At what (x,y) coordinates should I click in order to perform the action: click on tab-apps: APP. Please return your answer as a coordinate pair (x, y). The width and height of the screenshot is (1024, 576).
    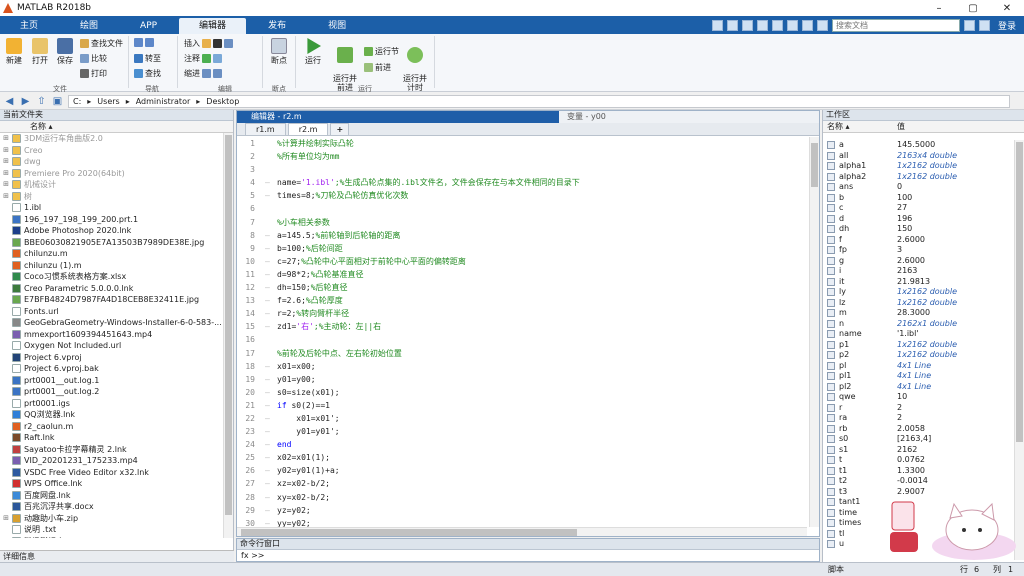
    Looking at the image, I should click on (148, 26).